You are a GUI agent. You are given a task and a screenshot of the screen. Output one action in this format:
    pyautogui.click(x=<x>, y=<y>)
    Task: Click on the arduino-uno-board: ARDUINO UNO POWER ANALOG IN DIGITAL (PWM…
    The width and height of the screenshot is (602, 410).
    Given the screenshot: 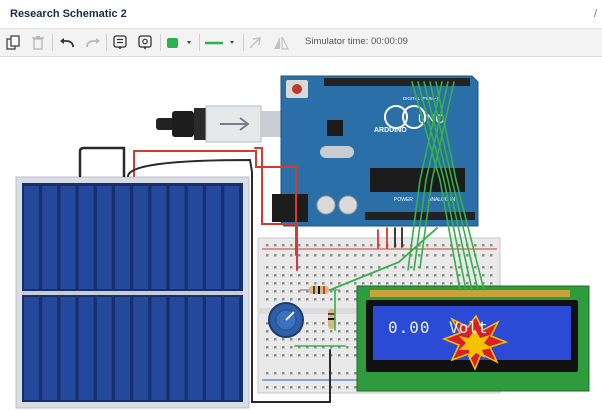 What is the action you would take?
    pyautogui.click(x=375, y=151)
    